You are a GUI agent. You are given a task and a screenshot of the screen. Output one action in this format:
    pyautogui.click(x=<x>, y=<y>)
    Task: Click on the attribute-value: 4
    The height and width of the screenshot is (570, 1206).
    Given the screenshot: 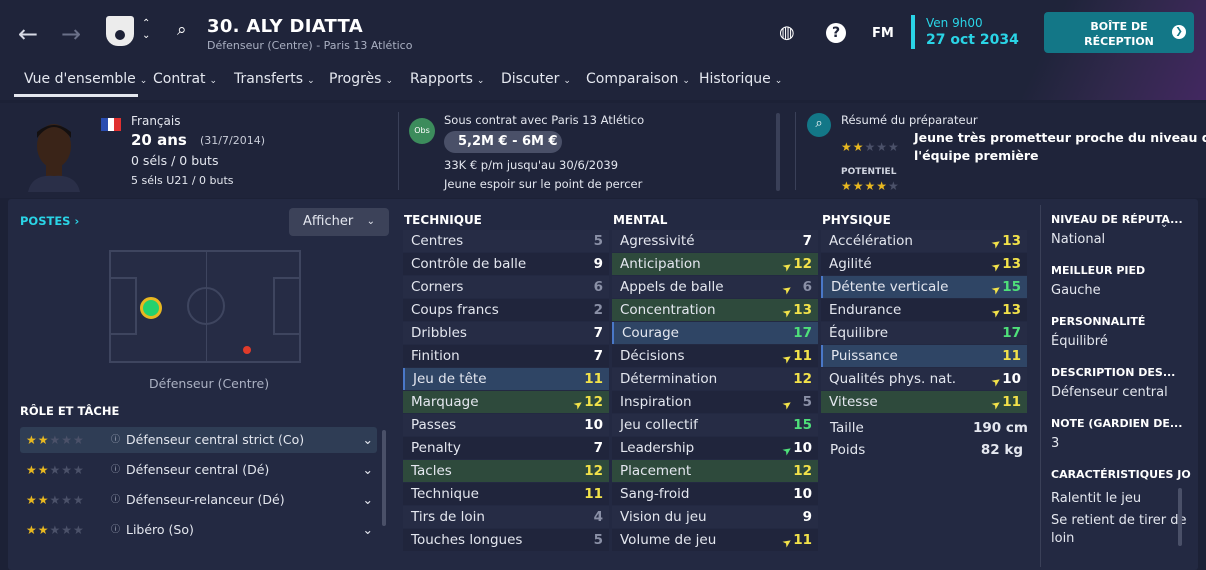 What is the action you would take?
    pyautogui.click(x=598, y=517)
    